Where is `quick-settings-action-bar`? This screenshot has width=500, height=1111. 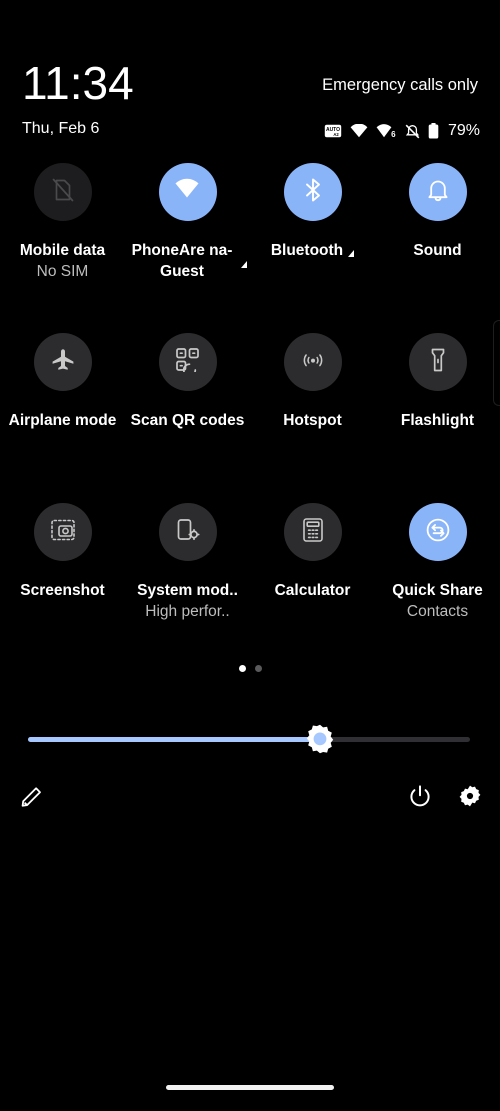 quick-settings-action-bar is located at coordinates (250, 798).